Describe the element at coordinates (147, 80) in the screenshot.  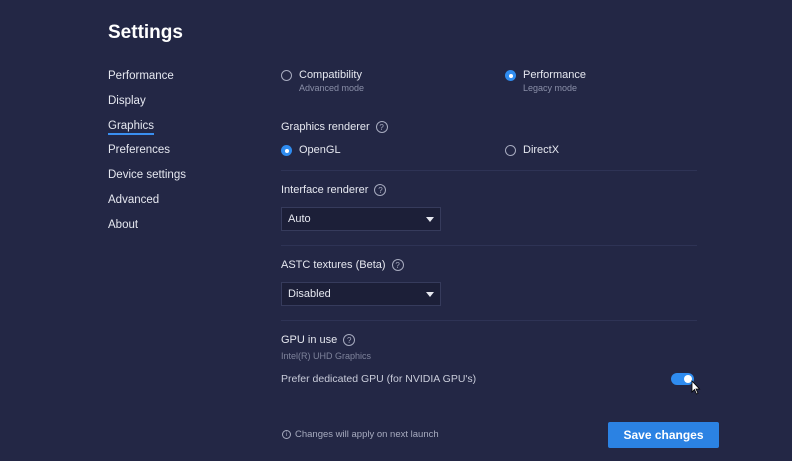
I see `nav-item-performance: Performance` at that location.